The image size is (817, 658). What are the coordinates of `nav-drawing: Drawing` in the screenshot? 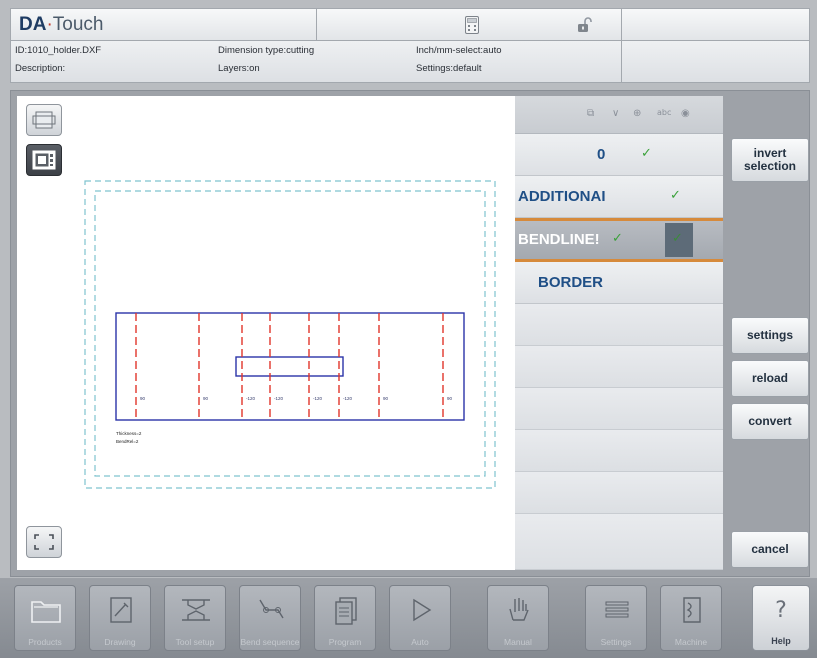 It's located at (120, 618).